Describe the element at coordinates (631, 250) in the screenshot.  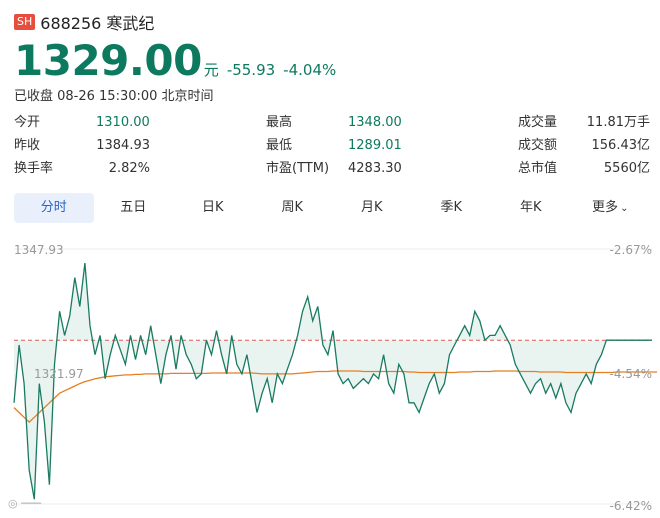
I see `y-right-tick-high: -2.67%` at that location.